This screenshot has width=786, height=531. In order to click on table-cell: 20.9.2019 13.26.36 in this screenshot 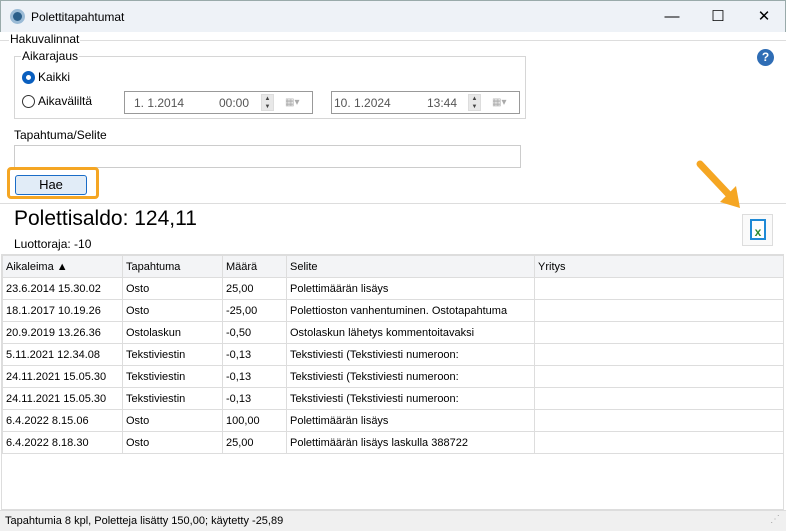, I will do `click(62, 332)`.